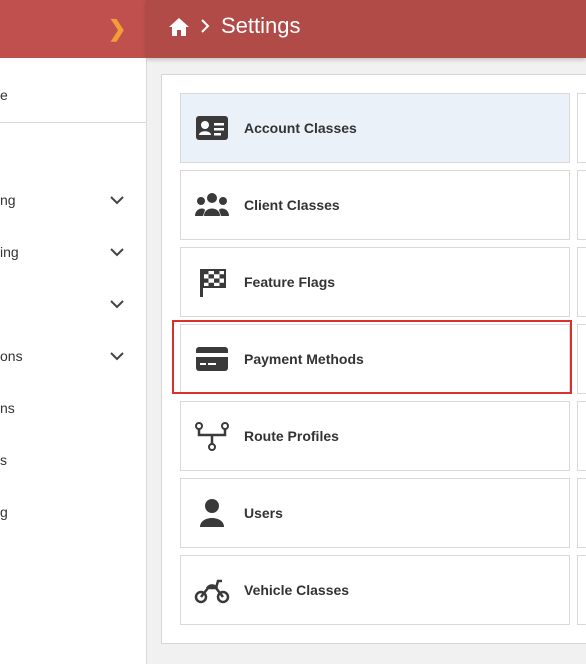 Image resolution: width=586 pixels, height=664 pixels. I want to click on page-title: Settings, so click(261, 25).